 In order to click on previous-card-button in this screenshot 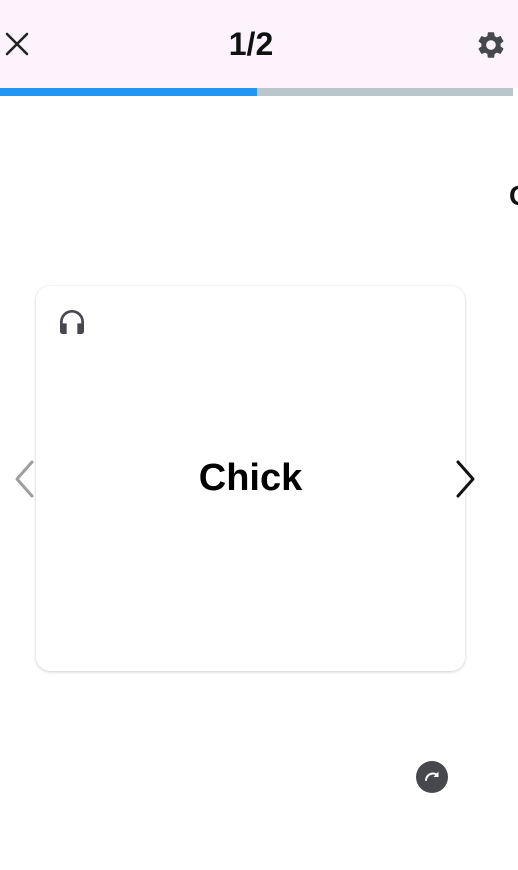, I will do `click(24, 479)`.